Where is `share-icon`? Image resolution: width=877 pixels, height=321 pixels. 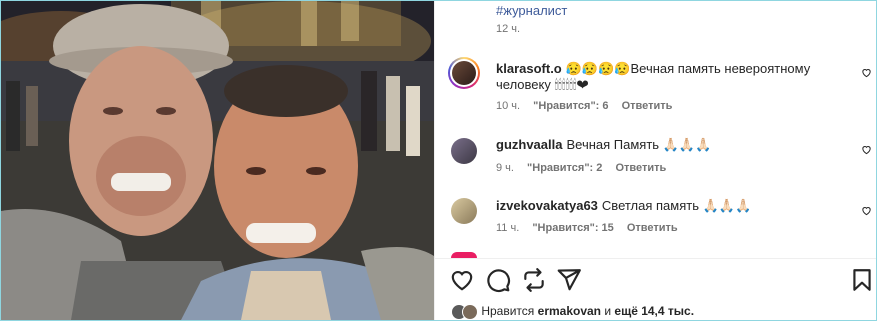 share-icon is located at coordinates (569, 280).